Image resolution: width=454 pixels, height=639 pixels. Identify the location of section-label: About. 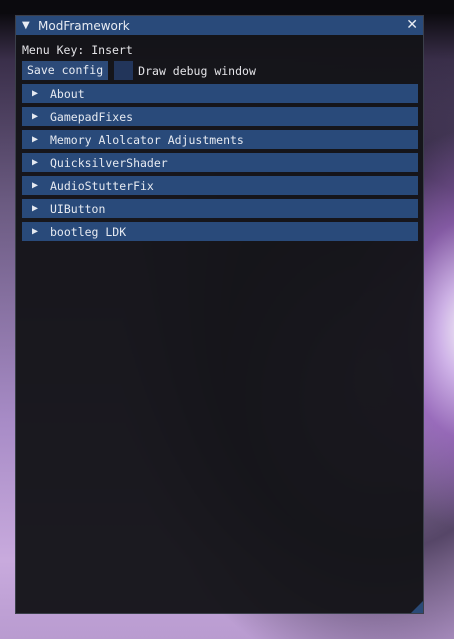
(67, 93).